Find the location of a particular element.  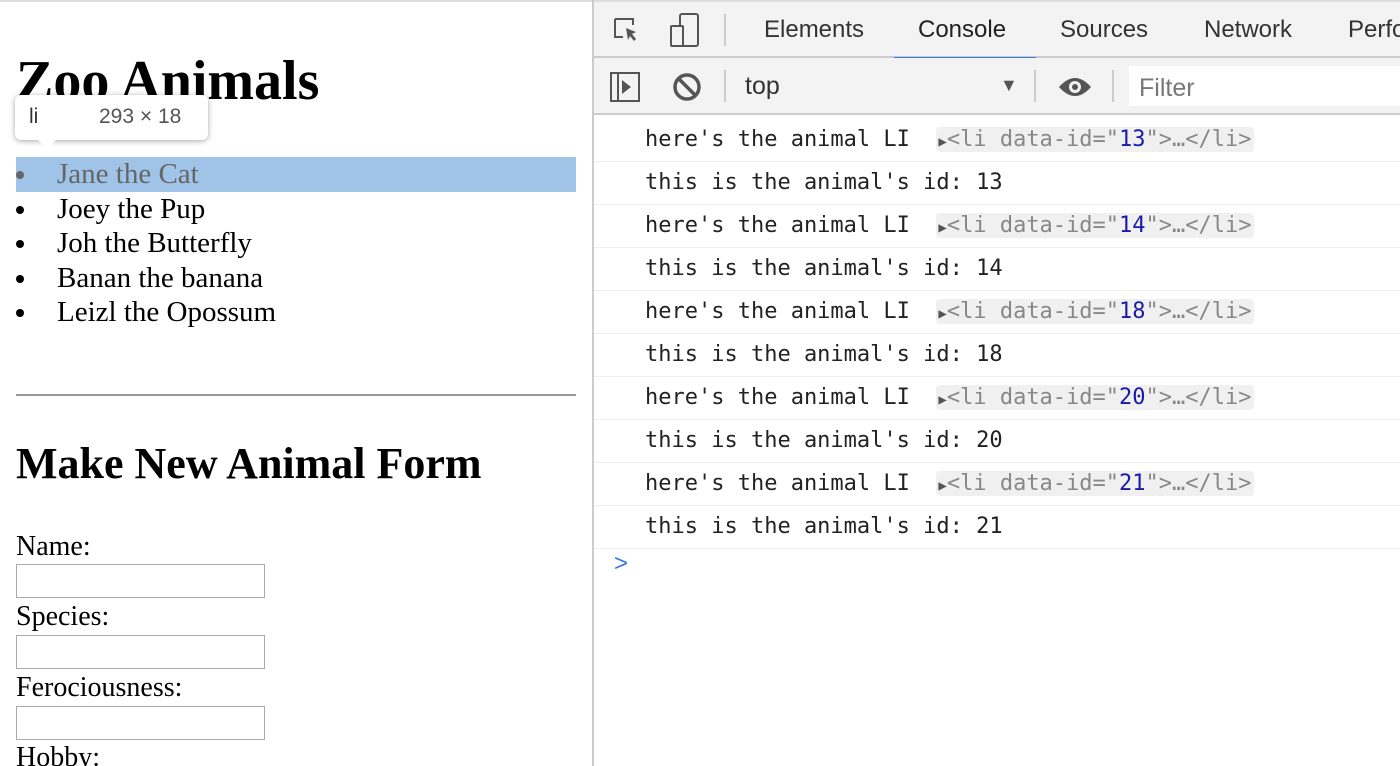

device-toolbar-icon is located at coordinates (685, 30).